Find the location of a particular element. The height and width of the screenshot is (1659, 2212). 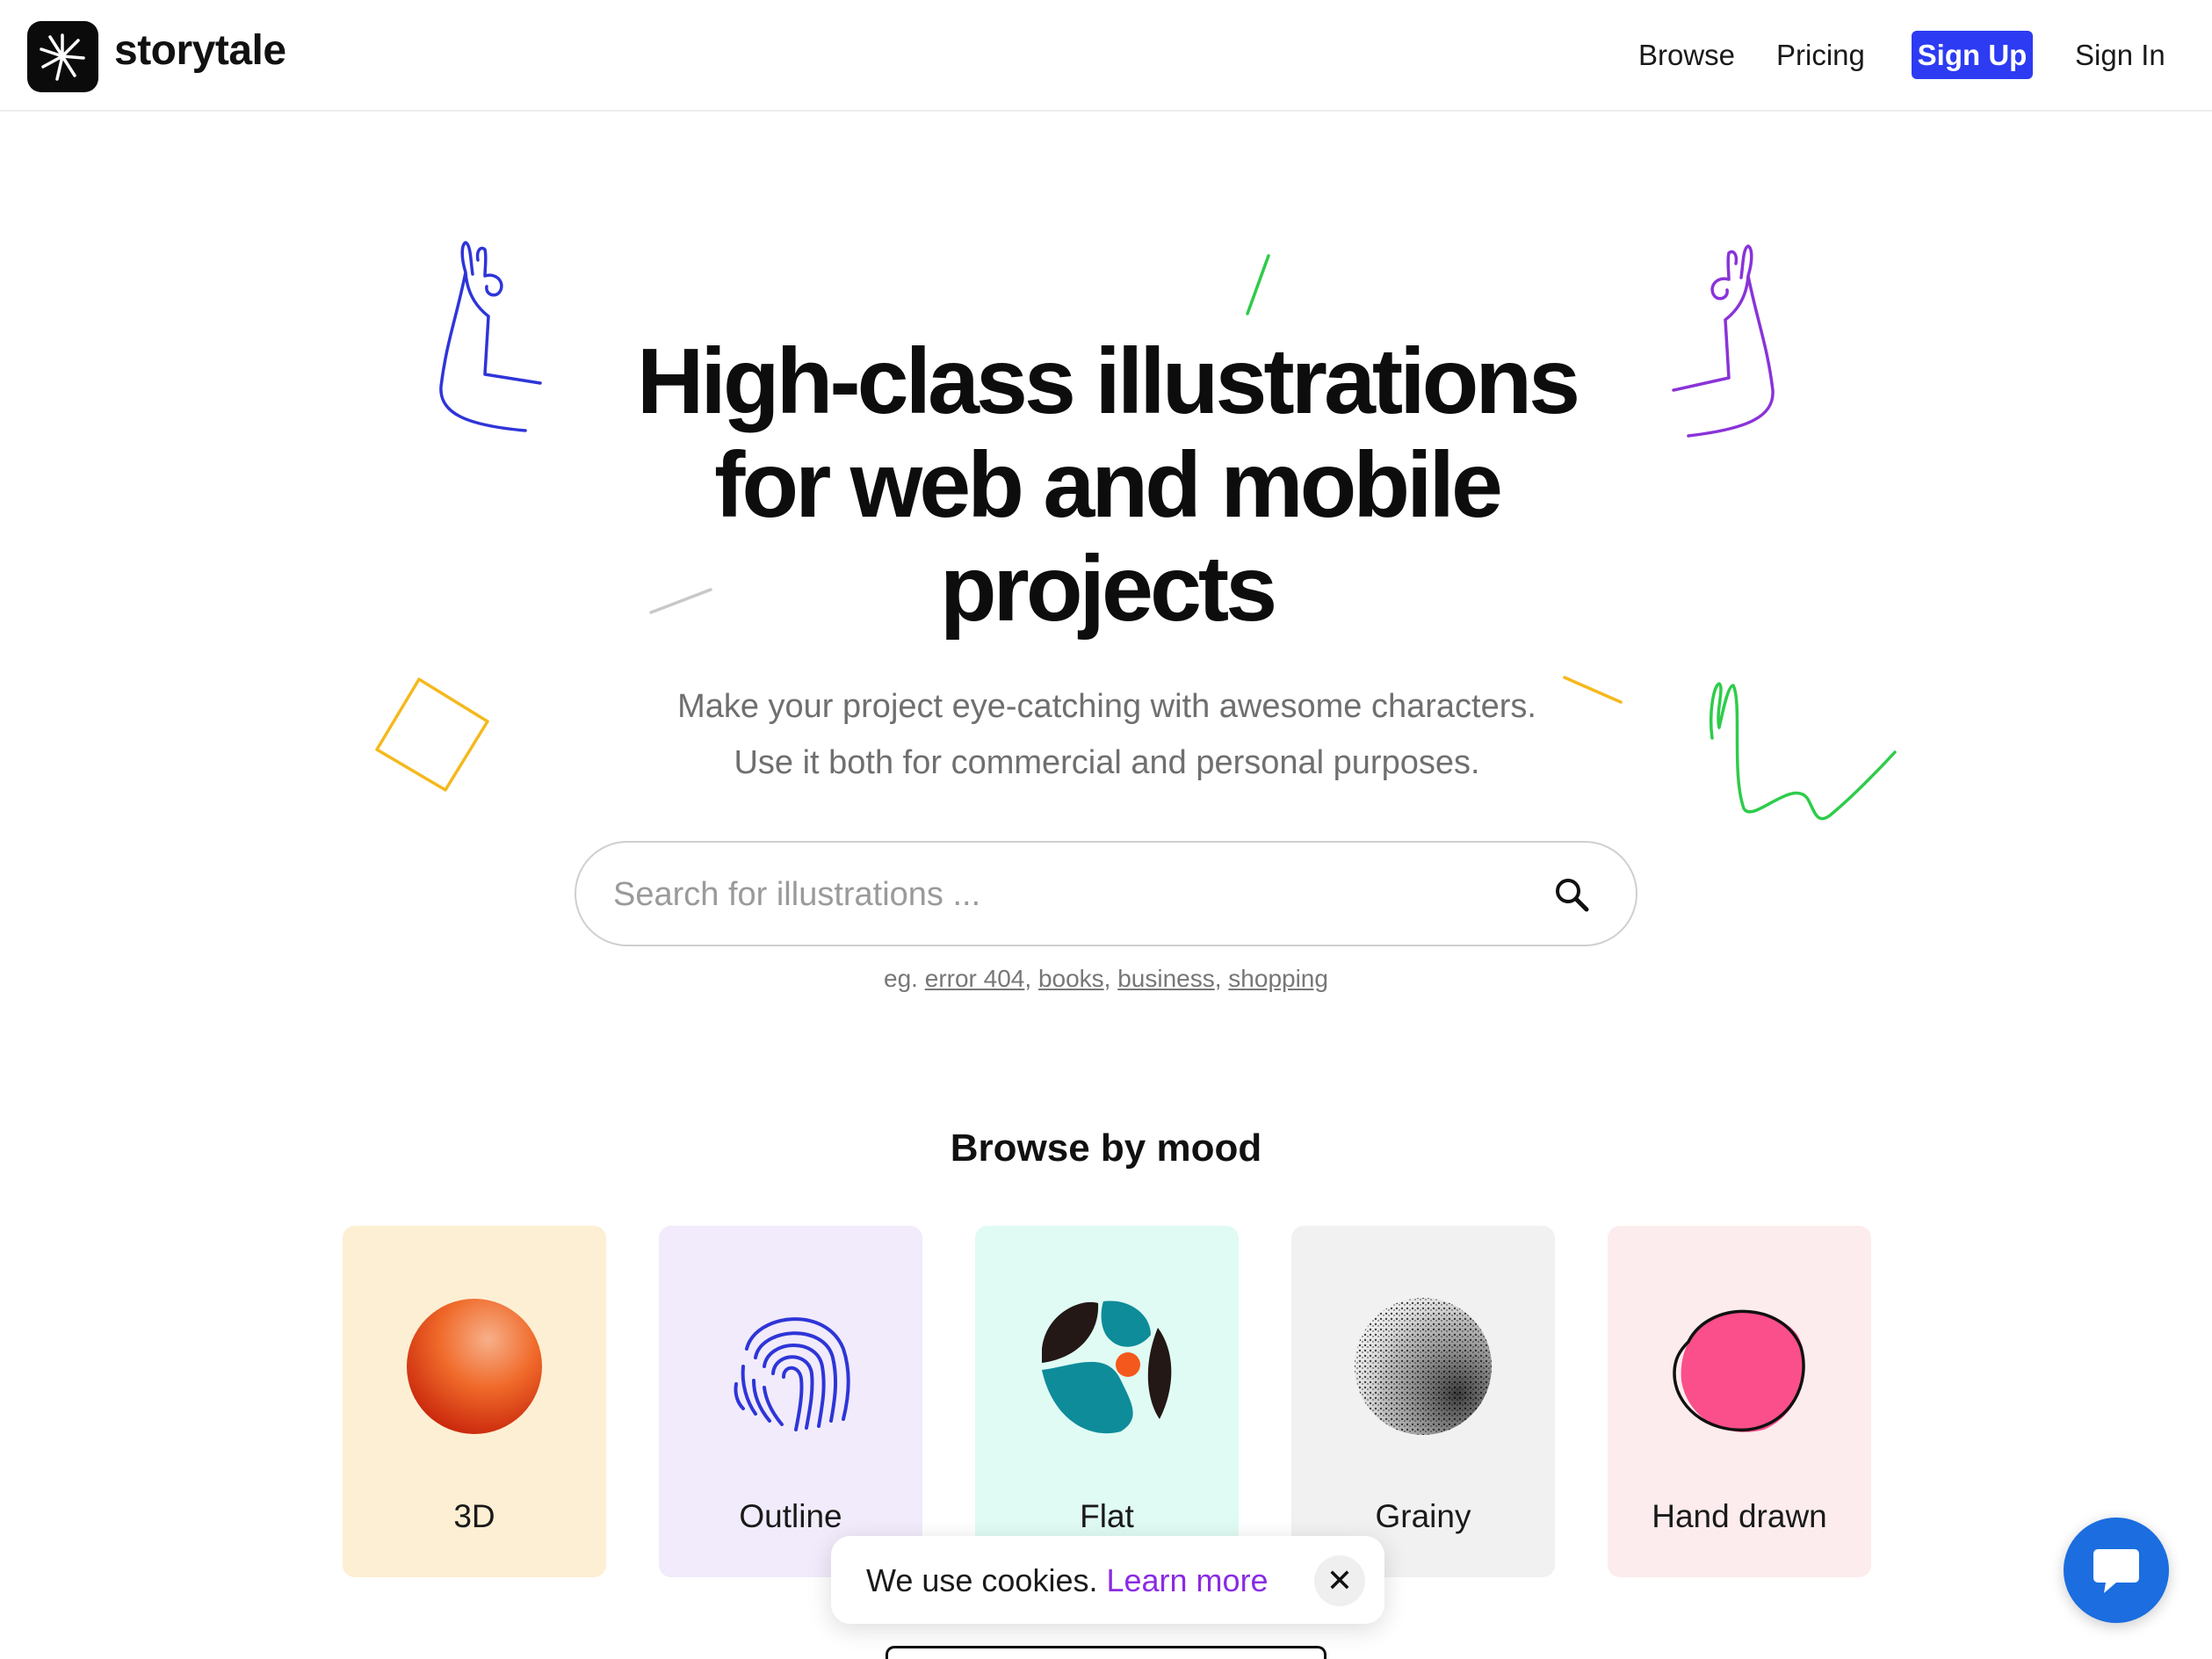

flat-shapes-circle-icon is located at coordinates (1106, 1366).